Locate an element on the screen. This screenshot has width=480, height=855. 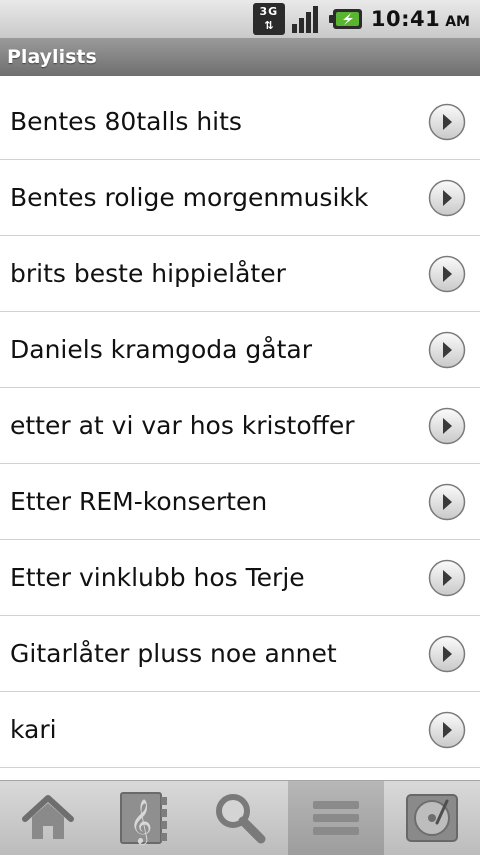
playlist-item: Daniels kramgoda gåtar is located at coordinates (240, 350).